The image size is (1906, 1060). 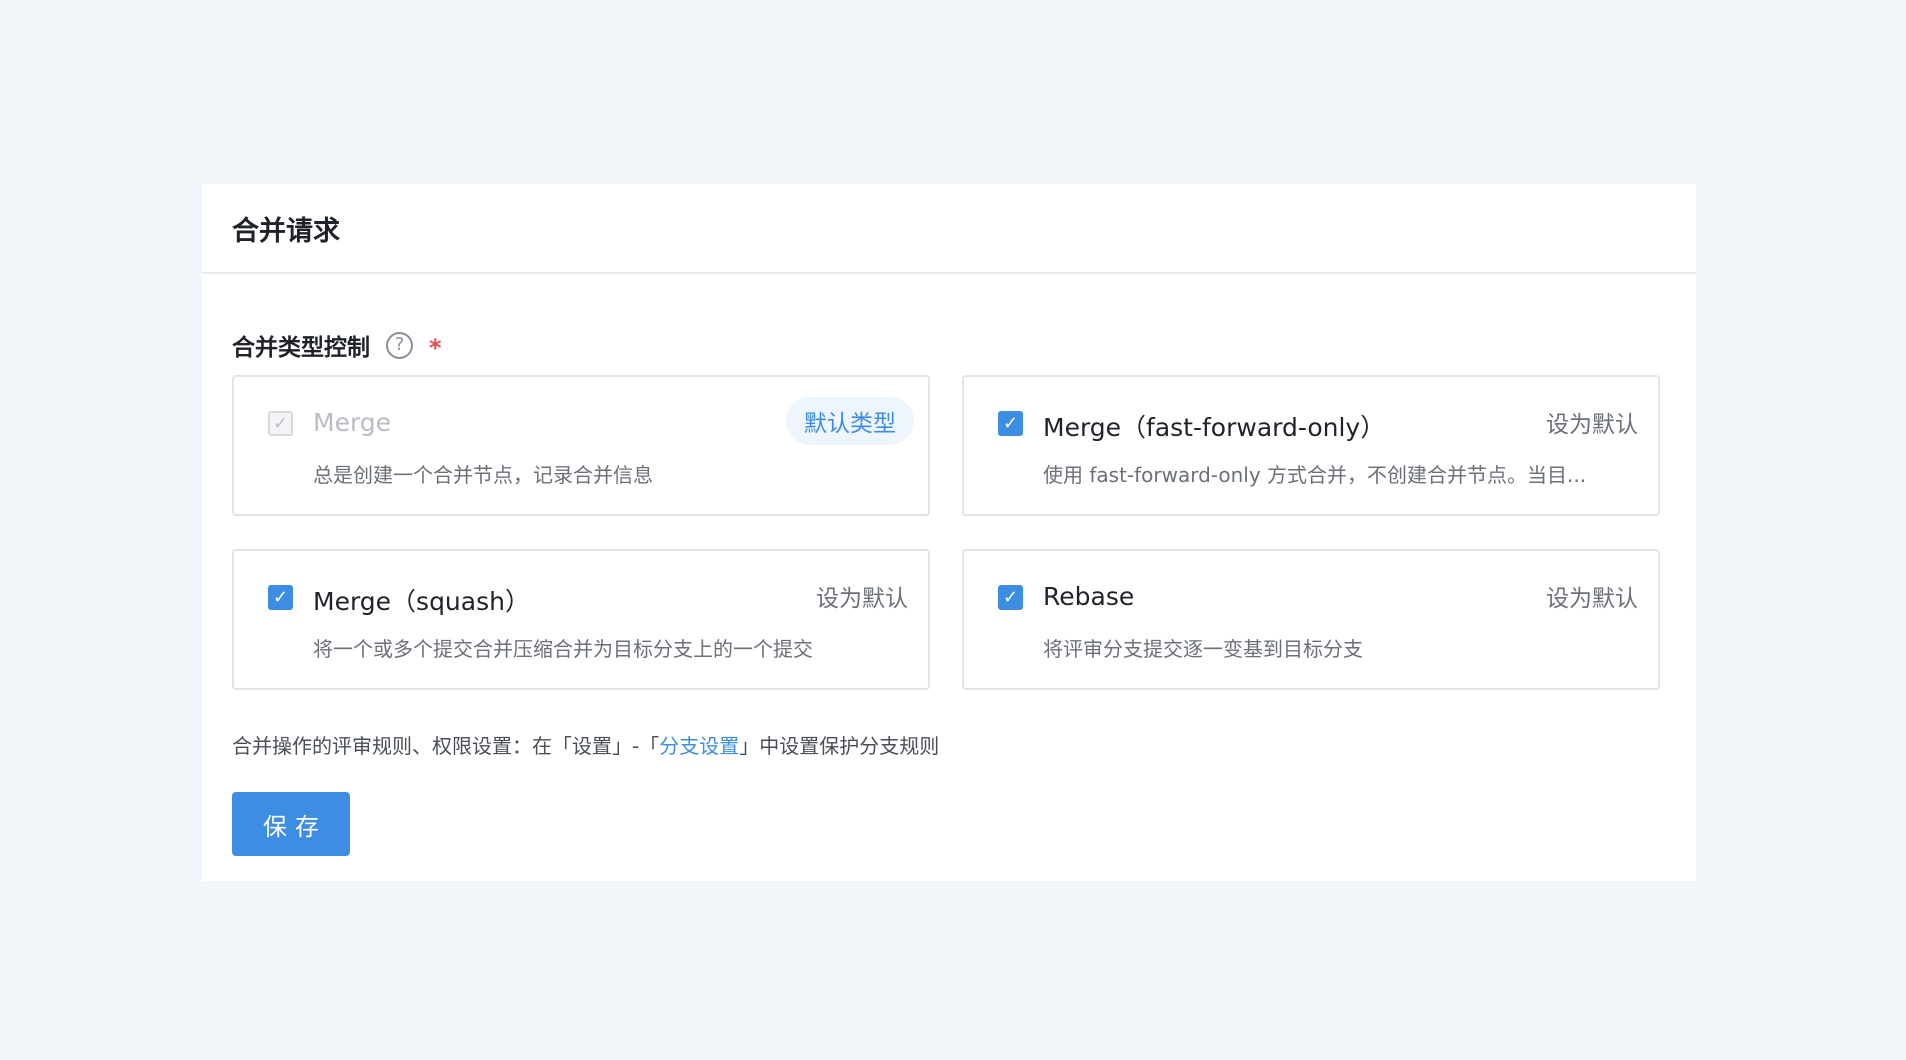 What do you see at coordinates (1203, 649) in the screenshot?
I see `card-description: 将评审分支提交逐一变基到目标分支` at bounding box center [1203, 649].